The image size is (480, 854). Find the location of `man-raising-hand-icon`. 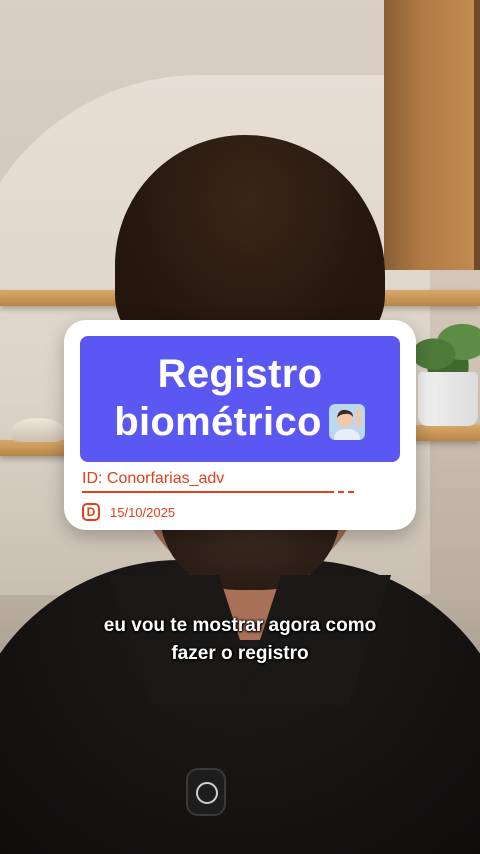

man-raising-hand-icon is located at coordinates (347, 422).